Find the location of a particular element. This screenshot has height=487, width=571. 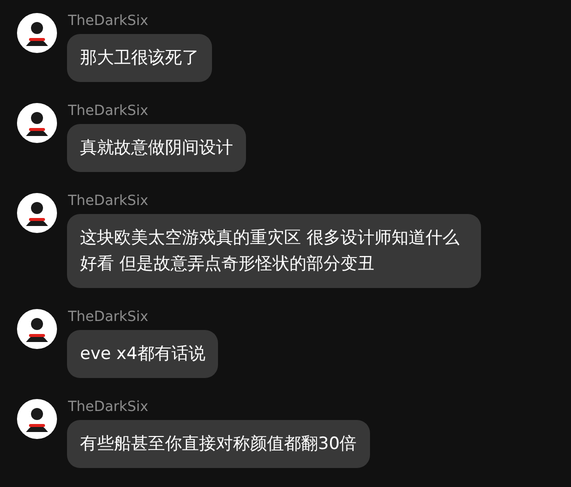

message-bubble: 真就故意做阴间设计 is located at coordinates (156, 148).